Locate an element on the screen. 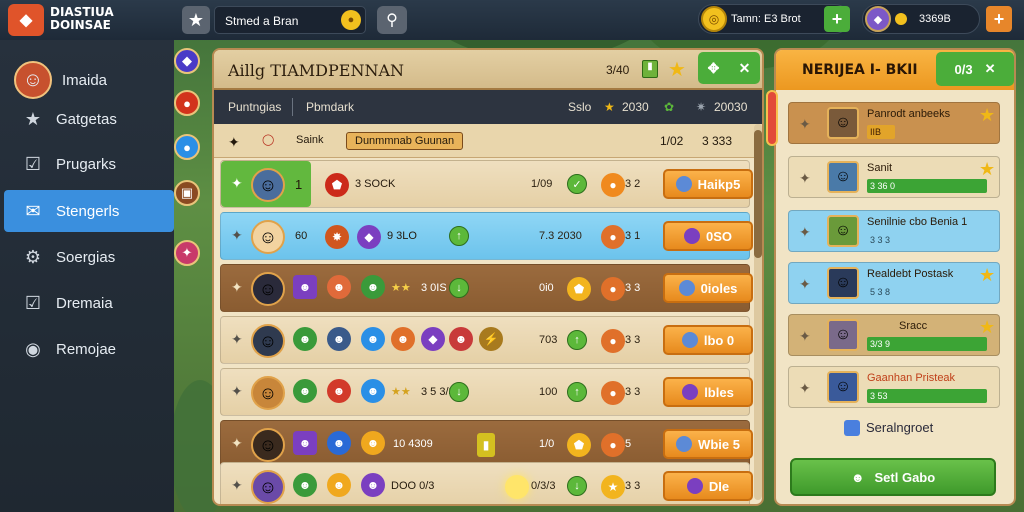 This screenshot has width=1024, height=512. move-icon: ✥ is located at coordinates (714, 68).